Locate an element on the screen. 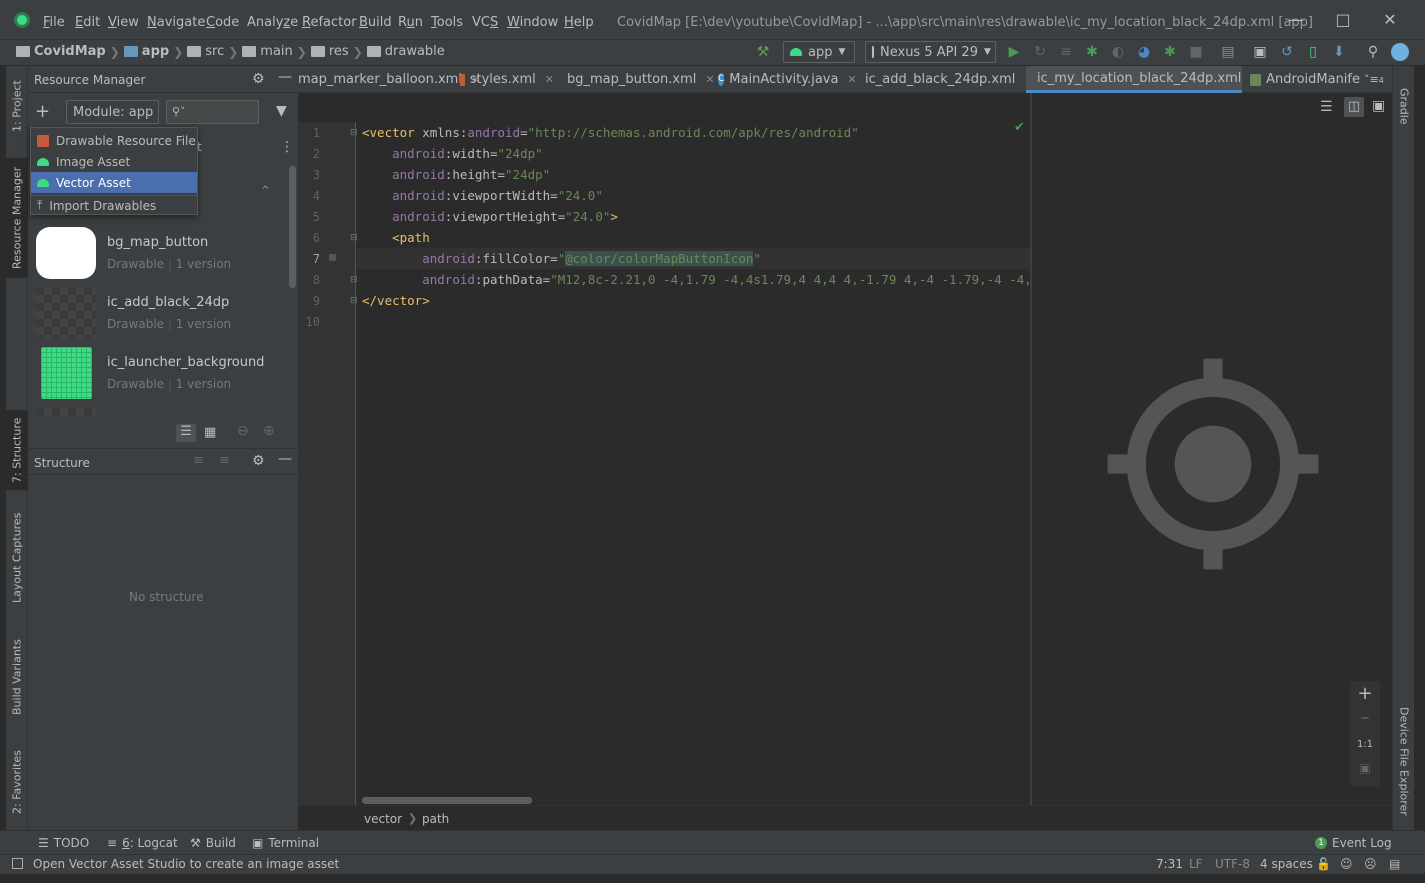 Image resolution: width=1425 pixels, height=883 pixels. tab-ic-my-location-black: ic_my_location_black_24dp.xml✕ is located at coordinates (1143, 79).